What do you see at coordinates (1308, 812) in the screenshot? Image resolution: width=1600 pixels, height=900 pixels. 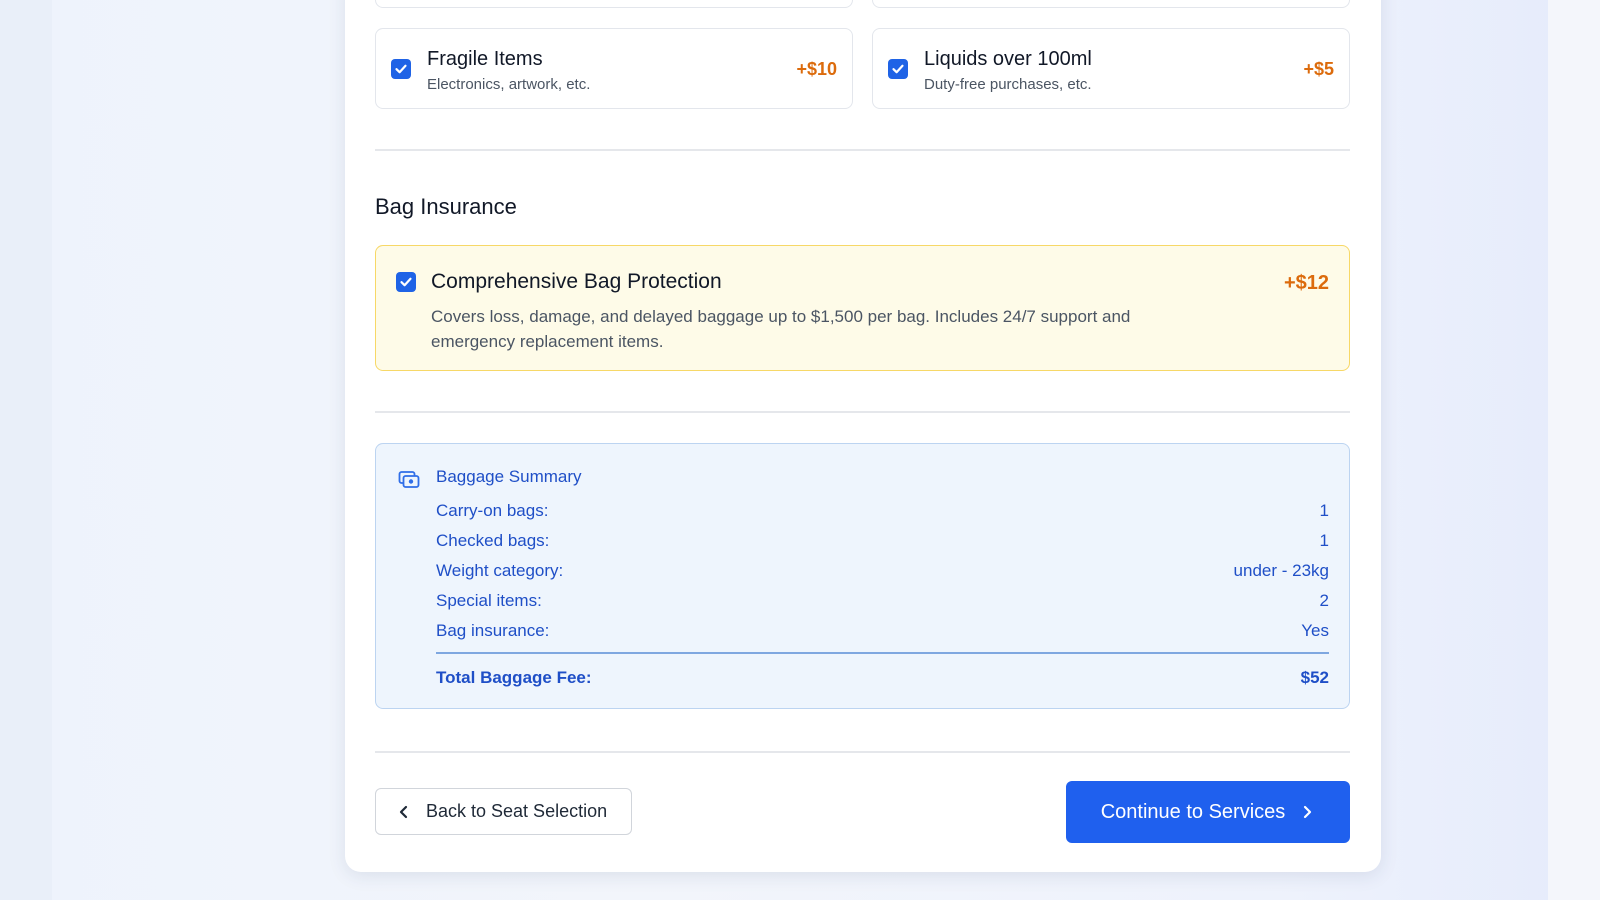 I see `chevron-right-icon` at bounding box center [1308, 812].